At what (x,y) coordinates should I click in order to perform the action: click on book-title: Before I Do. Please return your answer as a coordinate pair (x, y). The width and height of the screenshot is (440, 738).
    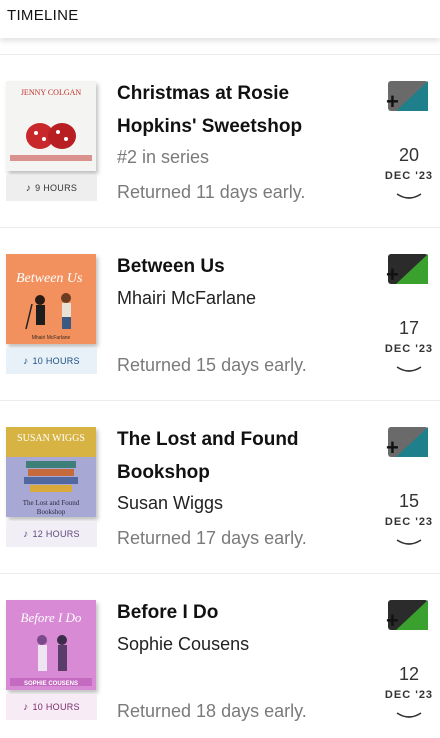
    Looking at the image, I should click on (232, 612).